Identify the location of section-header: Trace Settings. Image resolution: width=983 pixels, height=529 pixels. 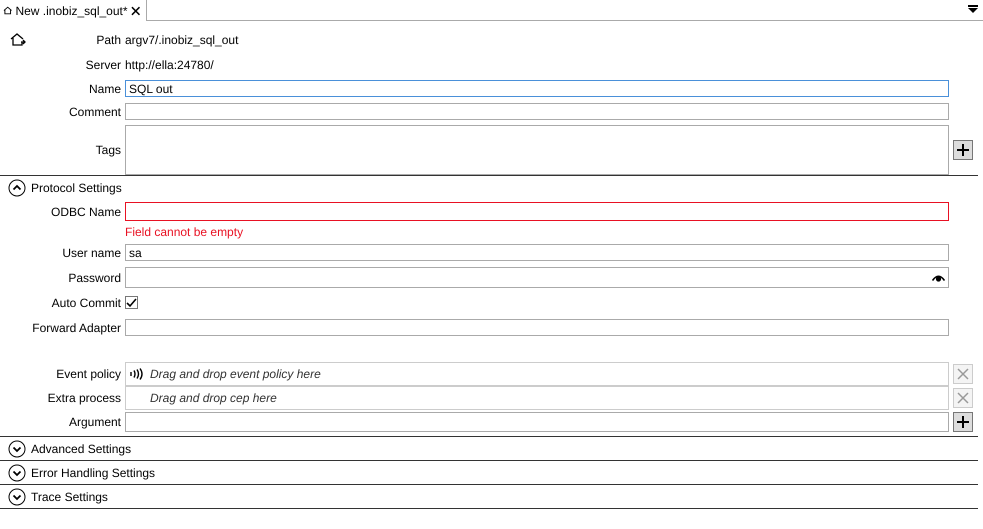
(54, 496).